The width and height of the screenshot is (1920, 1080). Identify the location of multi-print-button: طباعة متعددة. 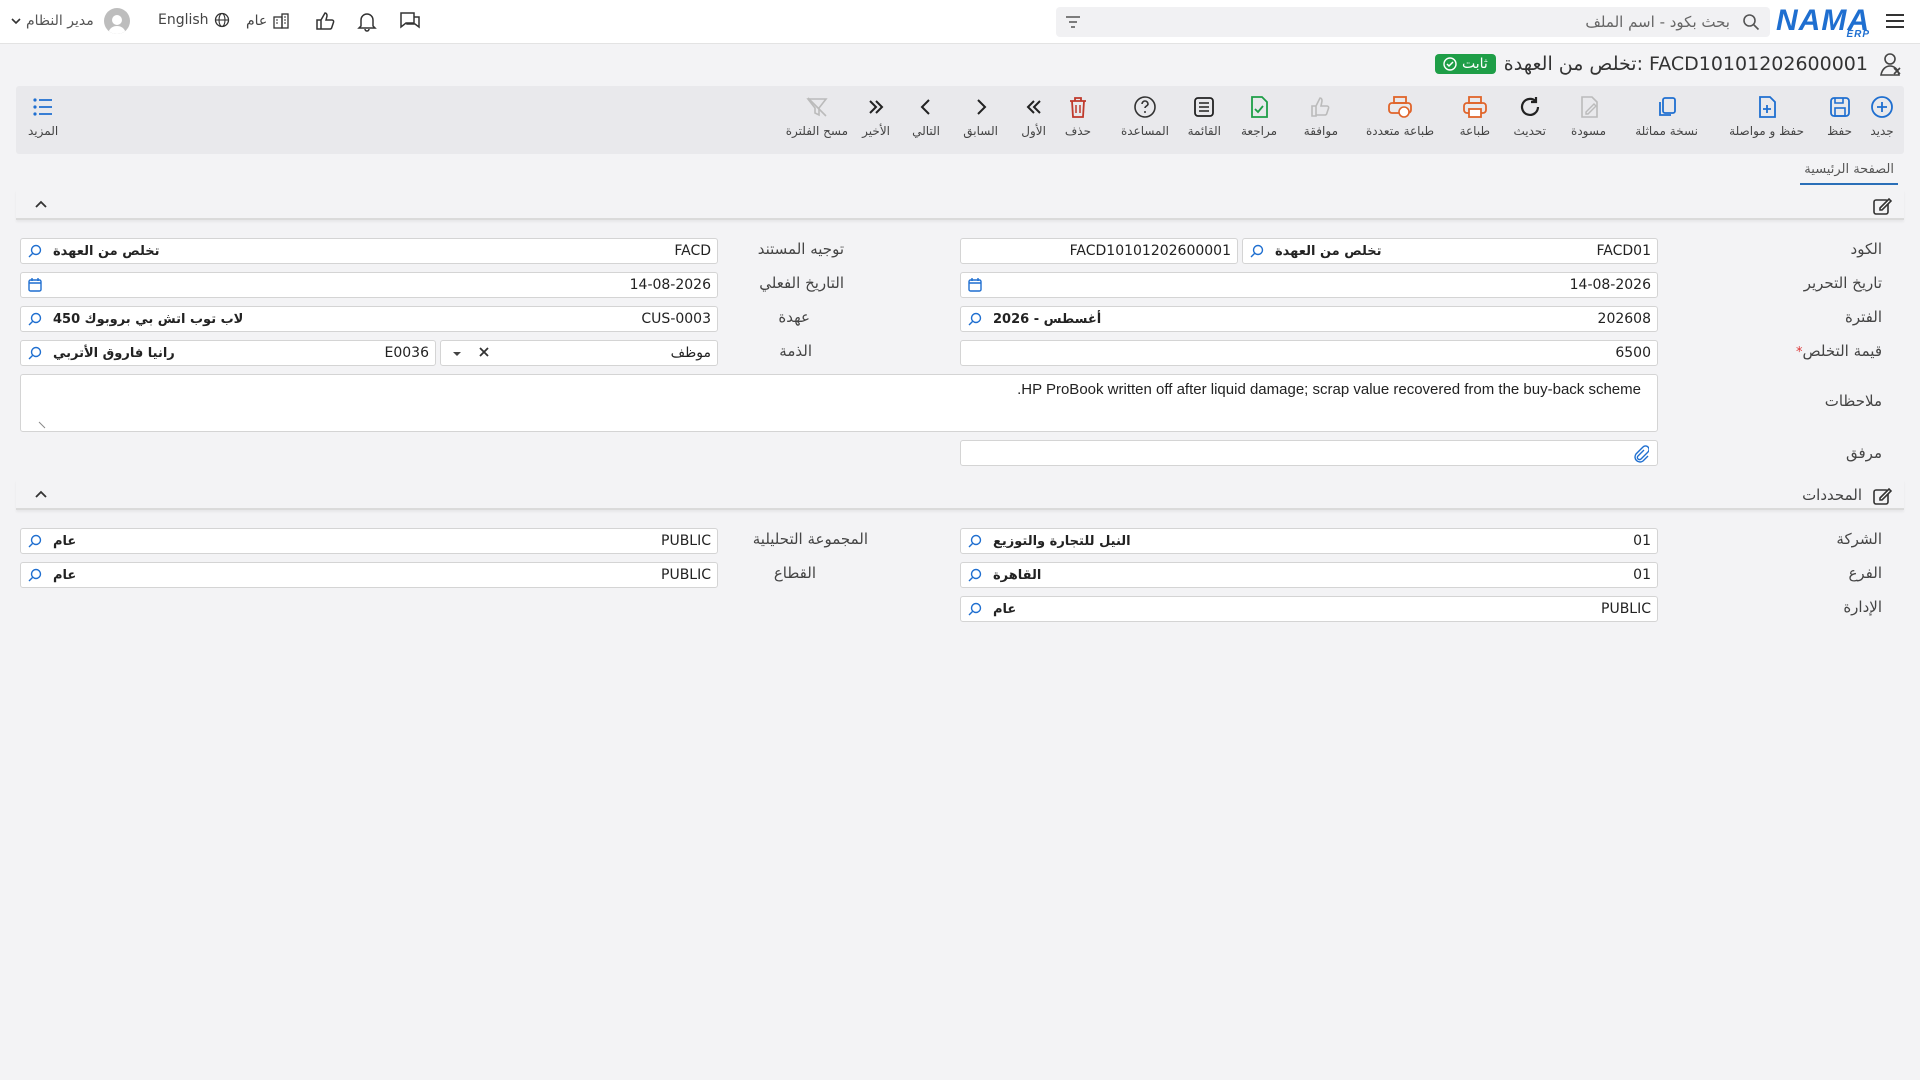
(1400, 116).